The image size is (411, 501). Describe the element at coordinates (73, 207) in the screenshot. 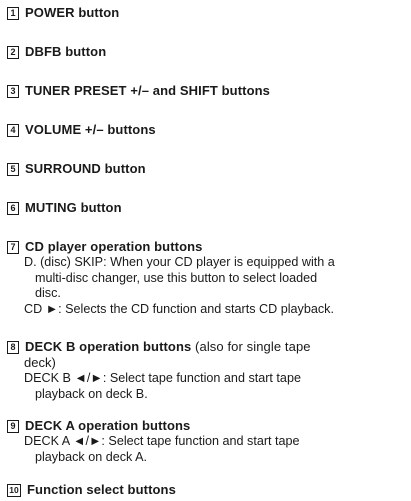

I see `item-title: MUTING button` at that location.